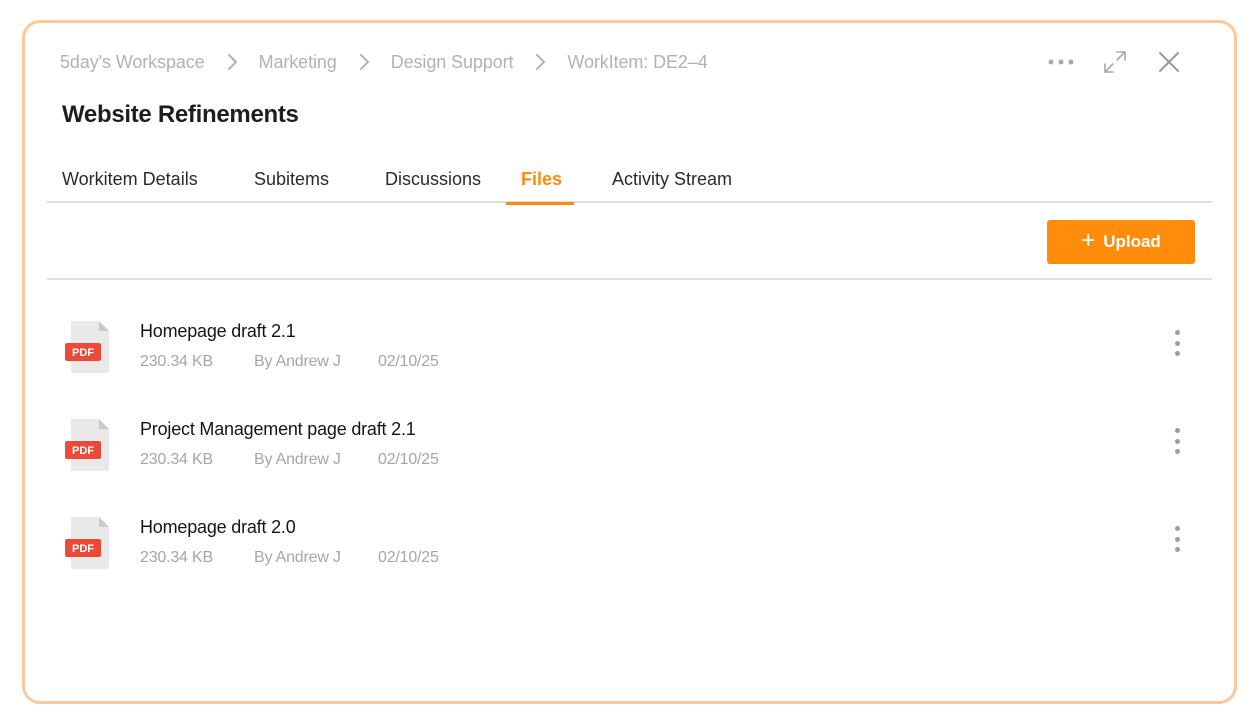 This screenshot has width=1258, height=724. I want to click on file-name: Project Management page draft 2.1, so click(278, 429).